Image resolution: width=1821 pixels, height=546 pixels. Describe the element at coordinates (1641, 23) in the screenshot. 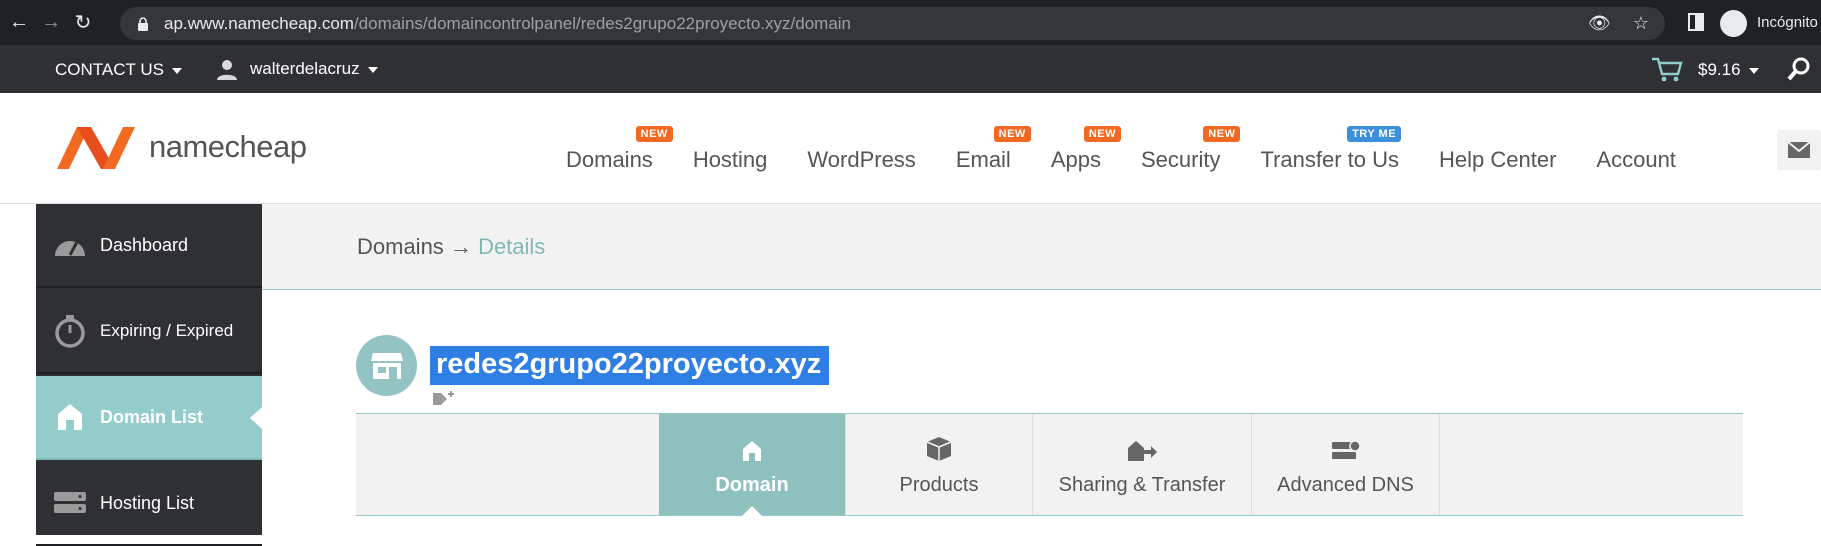

I see `star-icon: ☆` at that location.